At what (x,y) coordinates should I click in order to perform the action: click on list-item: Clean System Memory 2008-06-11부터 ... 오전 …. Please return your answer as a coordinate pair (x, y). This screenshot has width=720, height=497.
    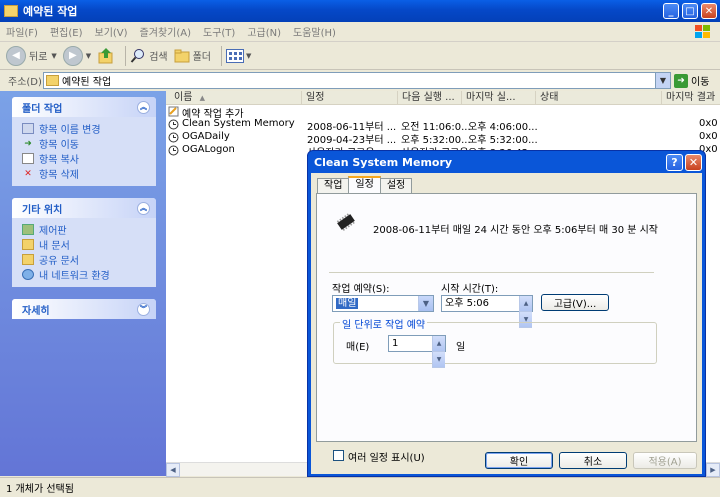
    Looking at the image, I should click on (443, 125).